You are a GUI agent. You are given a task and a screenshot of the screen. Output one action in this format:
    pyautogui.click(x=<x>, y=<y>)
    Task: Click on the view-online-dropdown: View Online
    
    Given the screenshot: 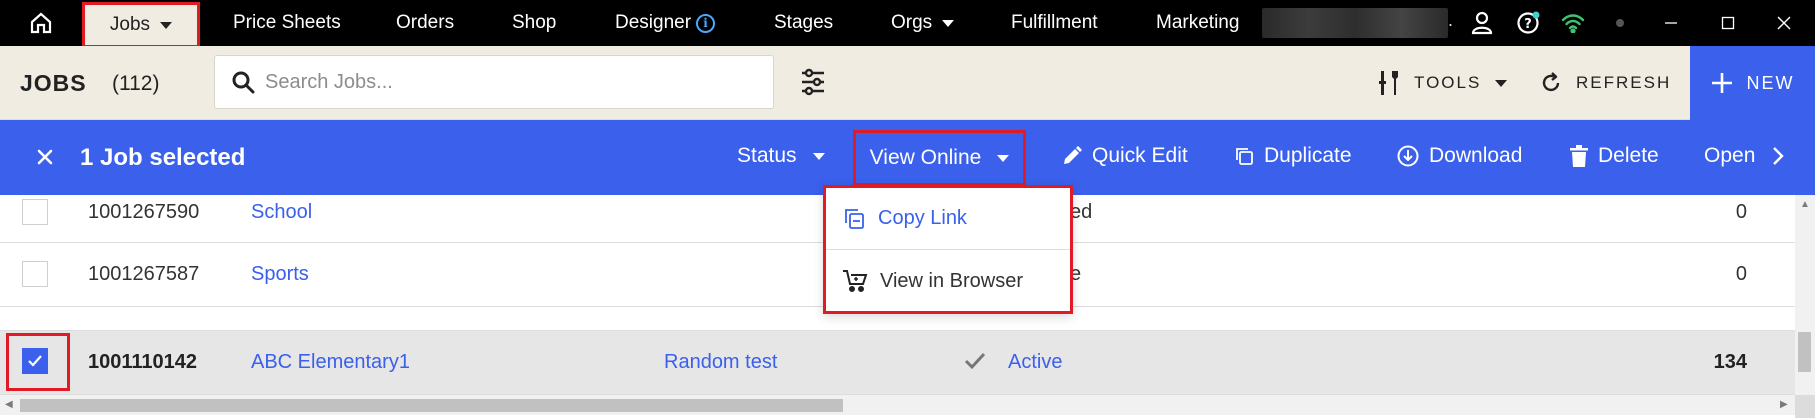 What is the action you would take?
    pyautogui.click(x=939, y=158)
    